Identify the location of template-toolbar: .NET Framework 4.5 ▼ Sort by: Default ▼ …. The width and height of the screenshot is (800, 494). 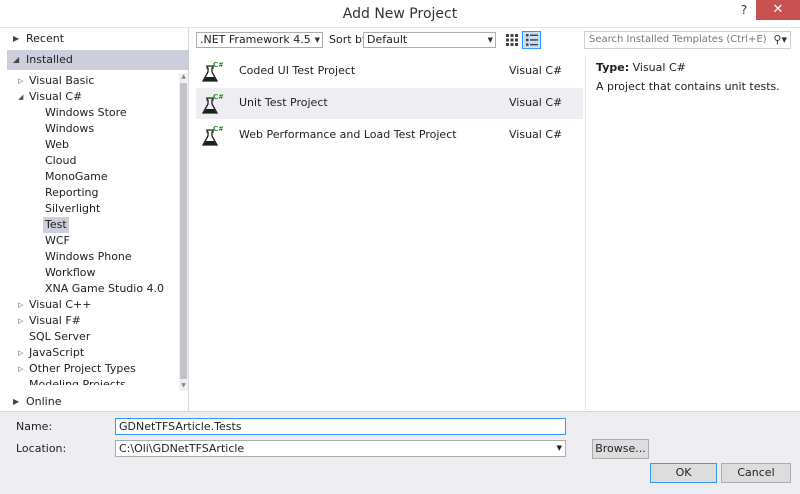
(497, 40).